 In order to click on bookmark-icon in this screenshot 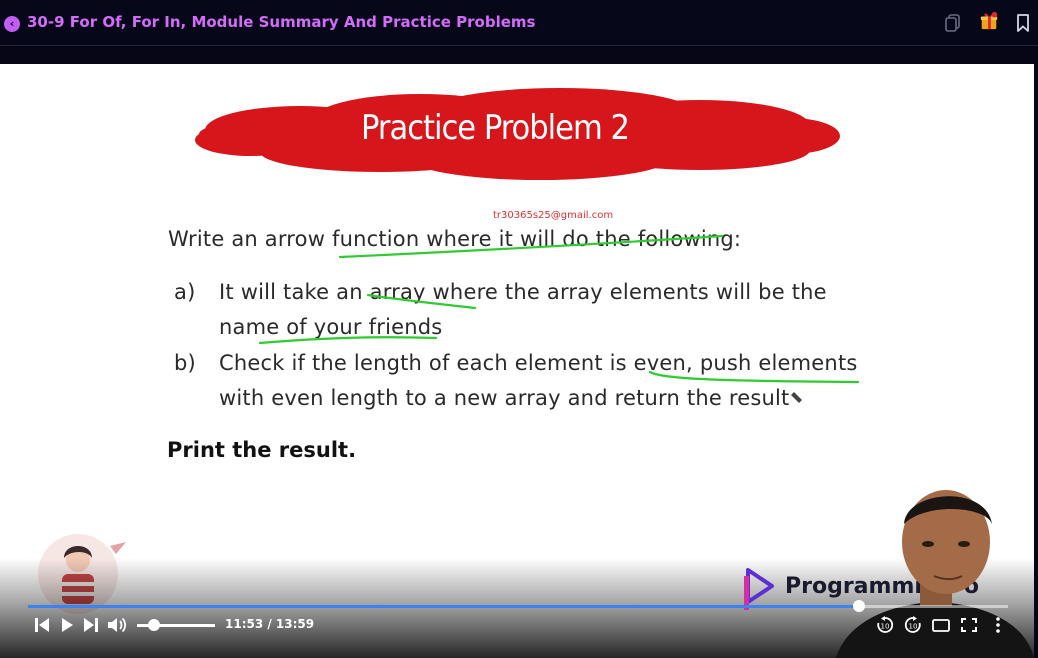, I will do `click(1023, 23)`.